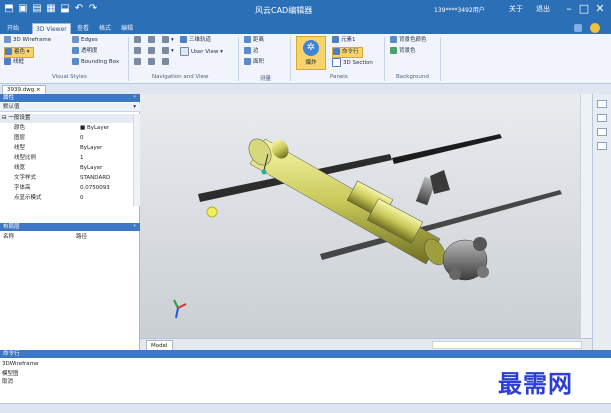  What do you see at coordinates (251, 51) in the screenshot?
I see `measure-edge-button: 边` at bounding box center [251, 51].